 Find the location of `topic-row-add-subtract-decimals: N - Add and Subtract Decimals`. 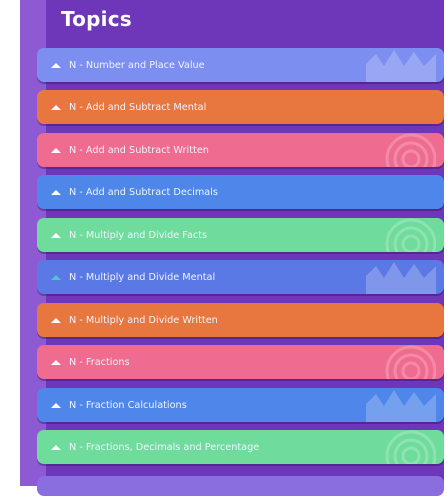

topic-row-add-subtract-decimals: N - Add and Subtract Decimals is located at coordinates (240, 192).